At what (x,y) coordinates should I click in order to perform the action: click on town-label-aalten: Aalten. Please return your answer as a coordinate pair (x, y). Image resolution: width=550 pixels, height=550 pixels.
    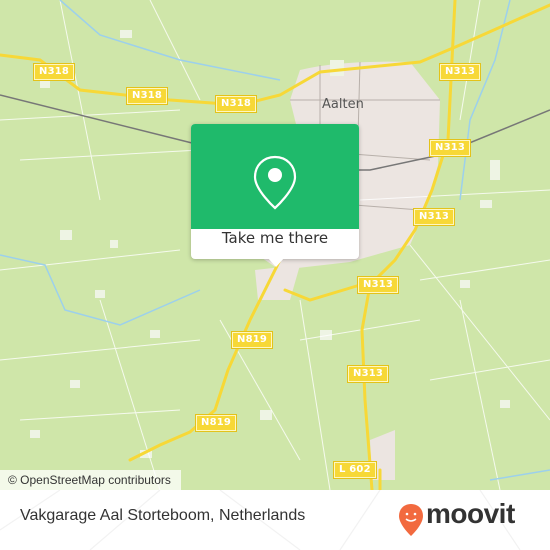
    Looking at the image, I should click on (343, 104).